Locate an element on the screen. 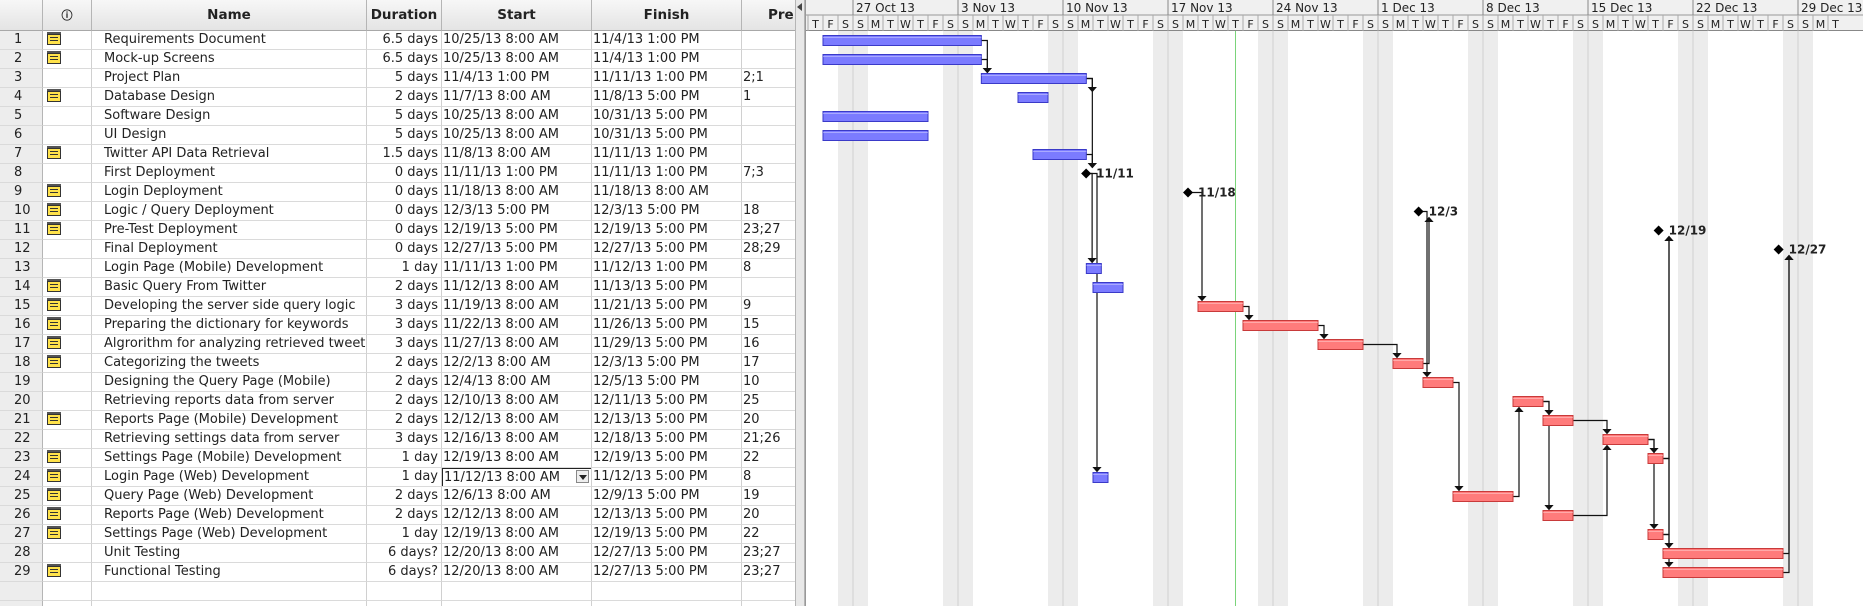 The width and height of the screenshot is (1863, 606). finish-cell: 11/12/13 1:00 PM is located at coordinates (667, 268).